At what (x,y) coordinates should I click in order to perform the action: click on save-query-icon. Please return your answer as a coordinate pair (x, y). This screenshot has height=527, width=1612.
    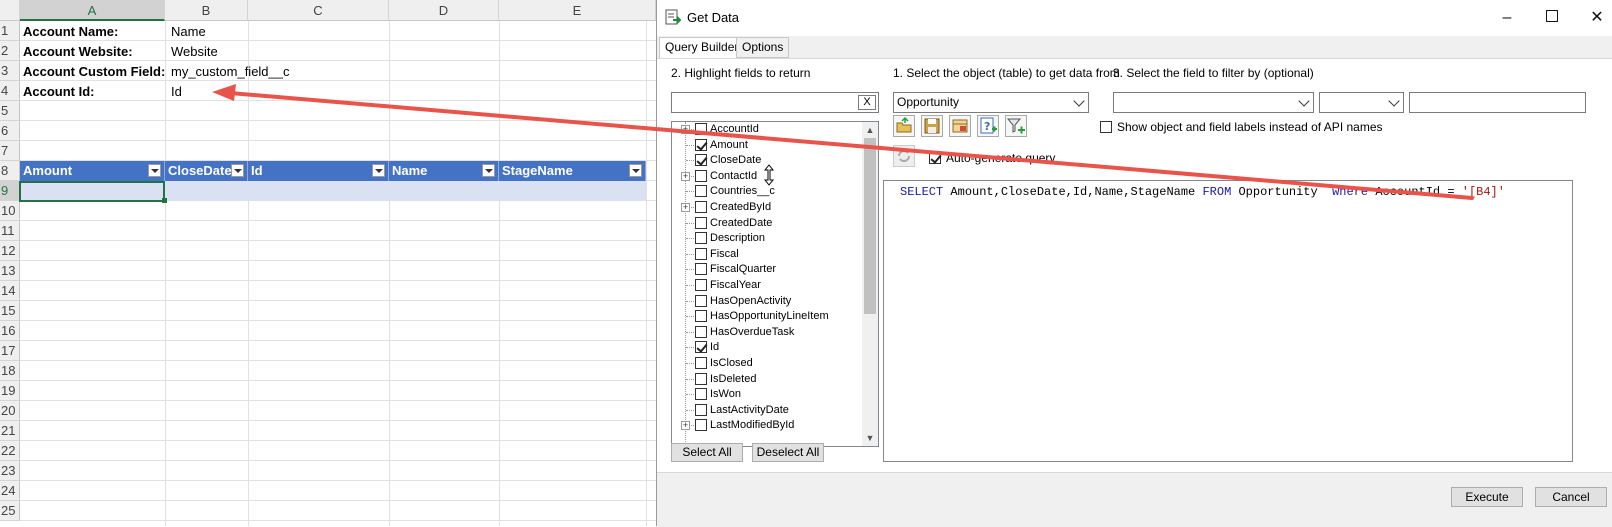
    Looking at the image, I should click on (932, 126).